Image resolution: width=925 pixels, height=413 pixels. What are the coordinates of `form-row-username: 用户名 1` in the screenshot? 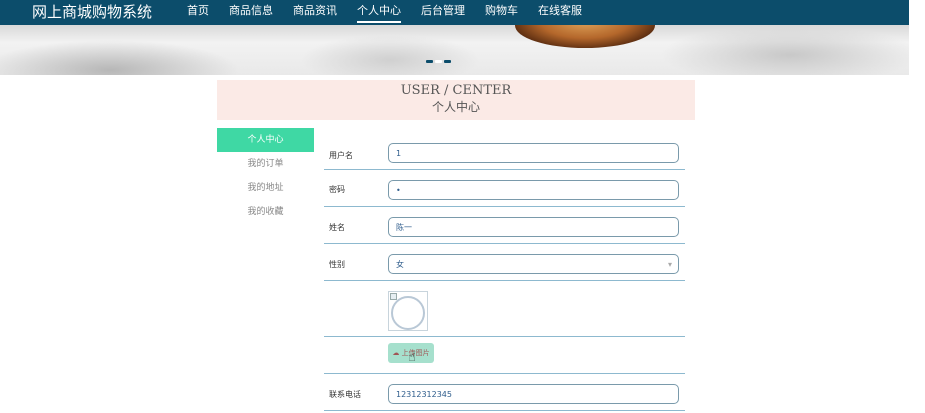 It's located at (504, 155).